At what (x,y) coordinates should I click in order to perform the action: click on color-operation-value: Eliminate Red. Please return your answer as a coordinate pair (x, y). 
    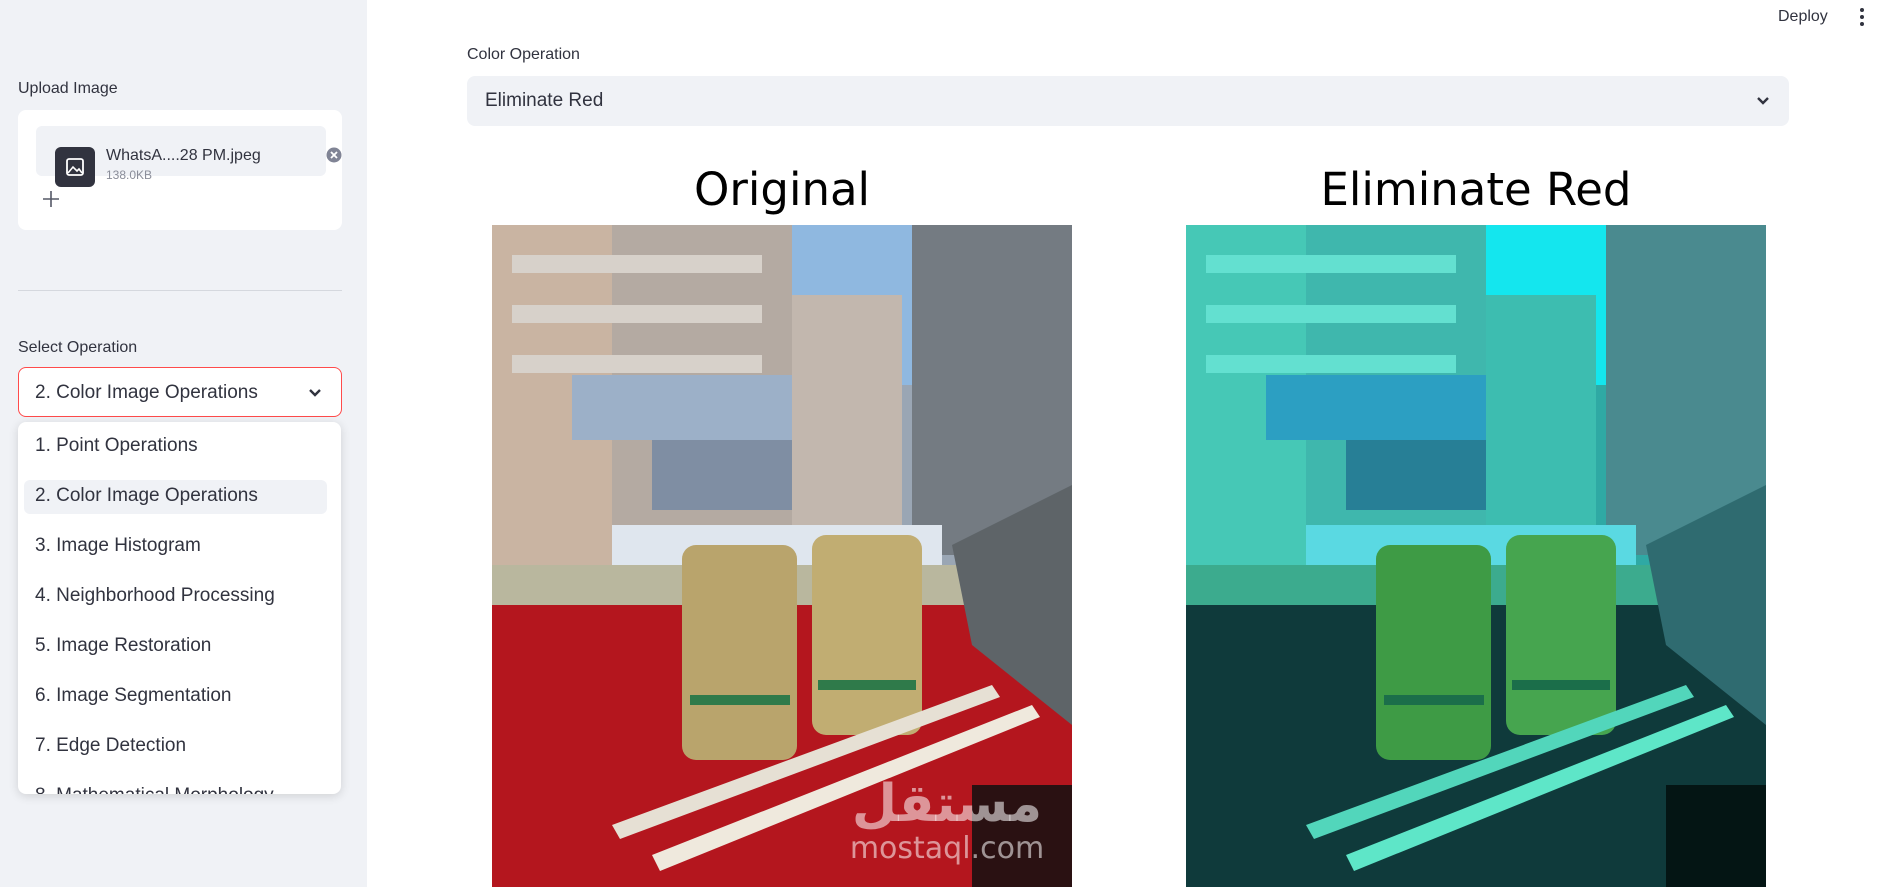
    Looking at the image, I should click on (544, 100).